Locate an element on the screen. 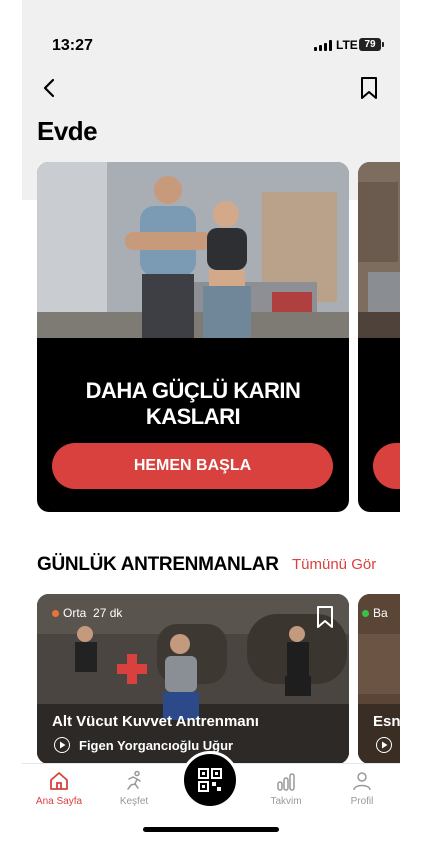 This screenshot has width=422, height=863. battery-tip is located at coordinates (383, 44).